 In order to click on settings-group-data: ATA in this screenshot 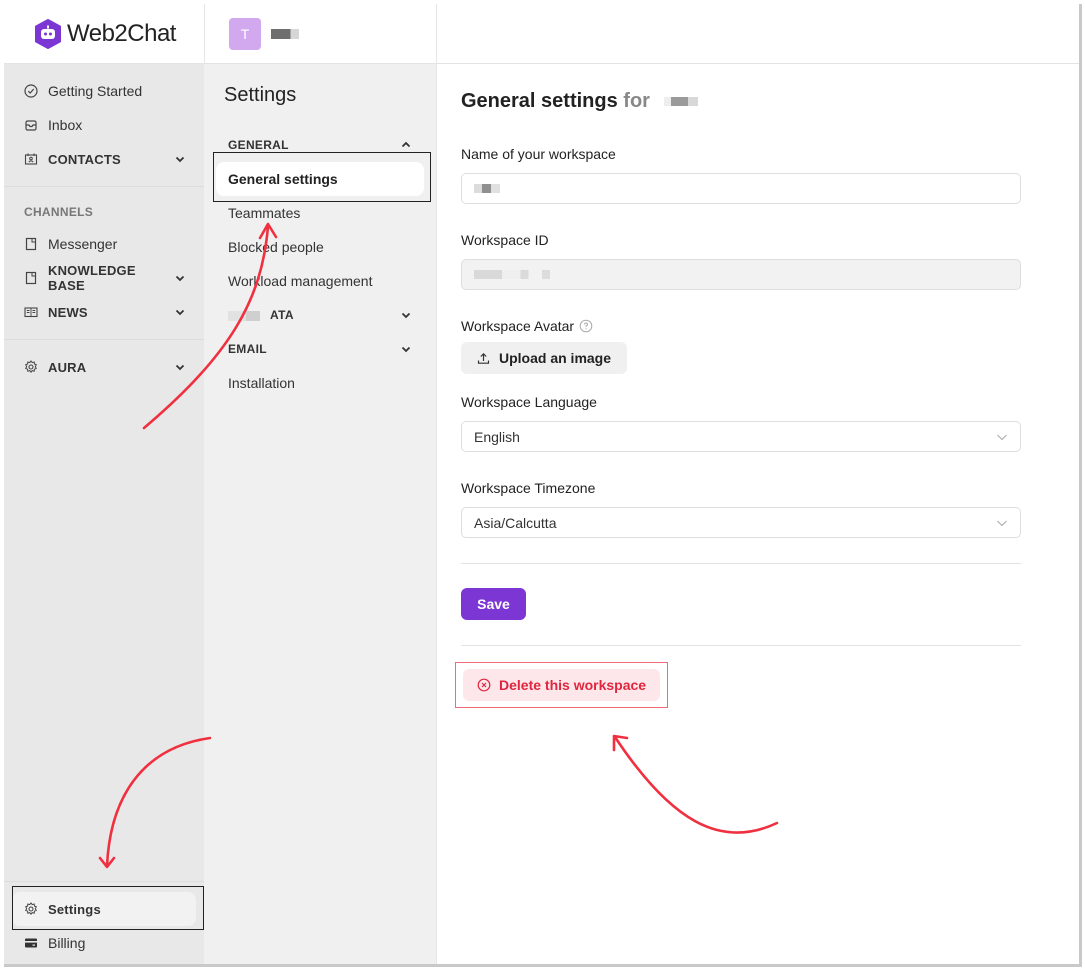, I will do `click(320, 315)`.